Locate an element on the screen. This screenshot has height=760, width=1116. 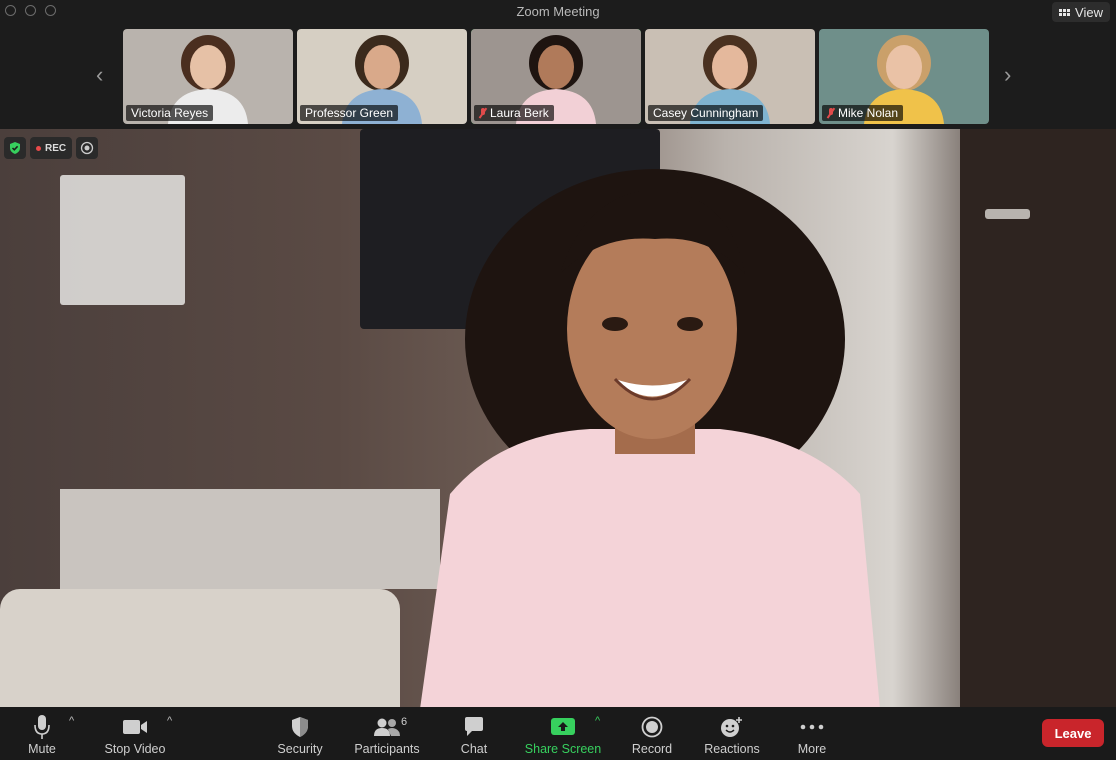
next-page-arrow-icon: › is located at coordinates (1007, 75).